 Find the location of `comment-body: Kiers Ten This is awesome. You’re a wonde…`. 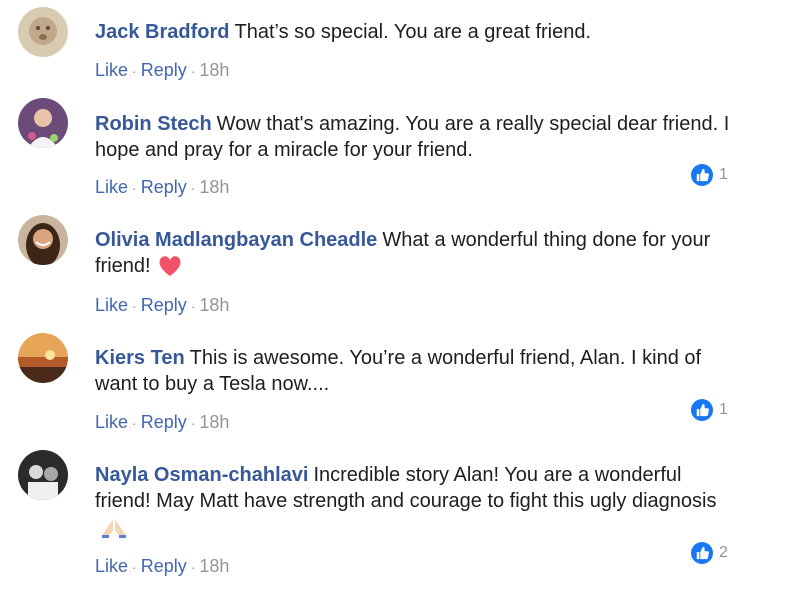

comment-body: Kiers Ten This is awesome. You’re a wonde… is located at coordinates (415, 371).